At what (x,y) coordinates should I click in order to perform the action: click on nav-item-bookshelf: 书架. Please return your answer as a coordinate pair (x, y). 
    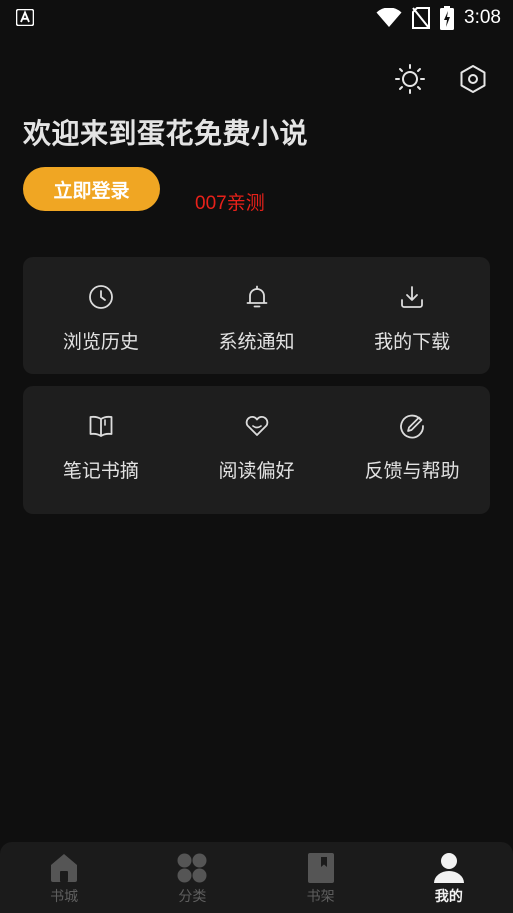
    Looking at the image, I should click on (321, 877).